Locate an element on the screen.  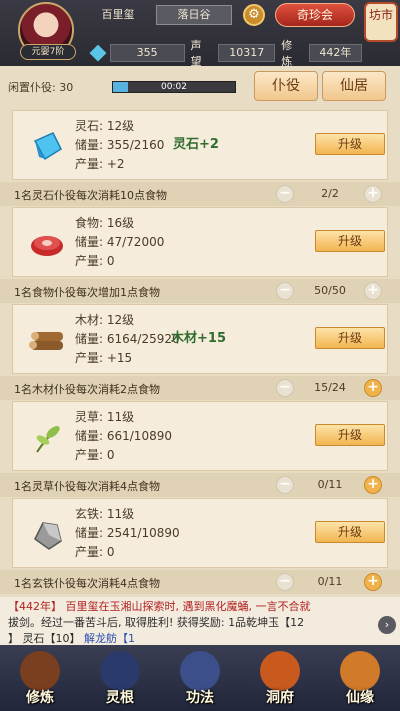
resource-level: 灵石: 12级 is located at coordinates (105, 126).